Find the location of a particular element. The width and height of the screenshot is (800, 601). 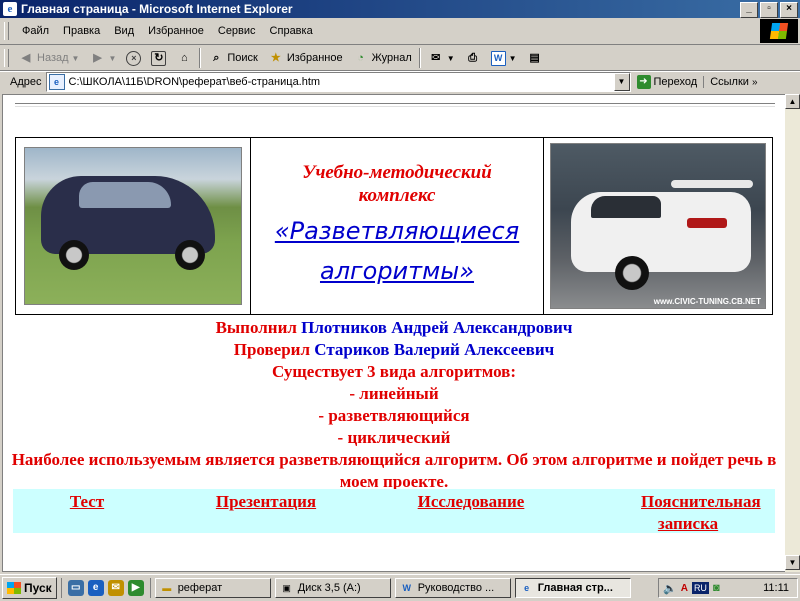

print-button: ⎙ is located at coordinates (473, 58).